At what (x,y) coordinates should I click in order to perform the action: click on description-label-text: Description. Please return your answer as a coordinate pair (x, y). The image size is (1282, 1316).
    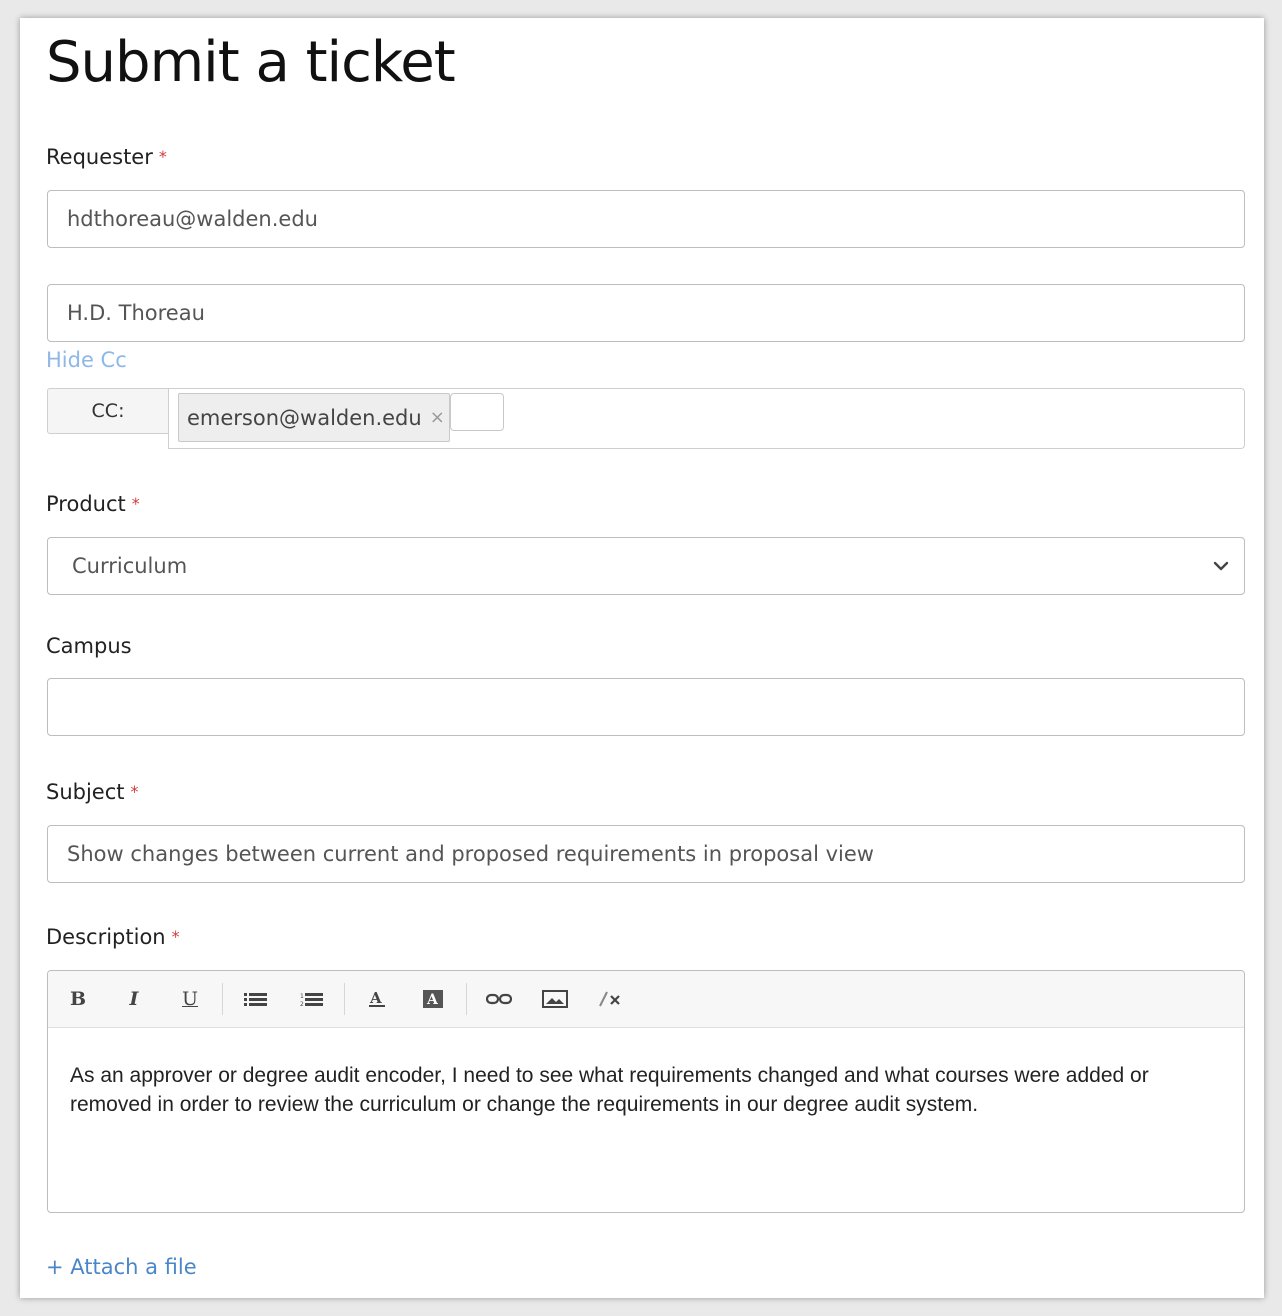
    Looking at the image, I should click on (106, 937).